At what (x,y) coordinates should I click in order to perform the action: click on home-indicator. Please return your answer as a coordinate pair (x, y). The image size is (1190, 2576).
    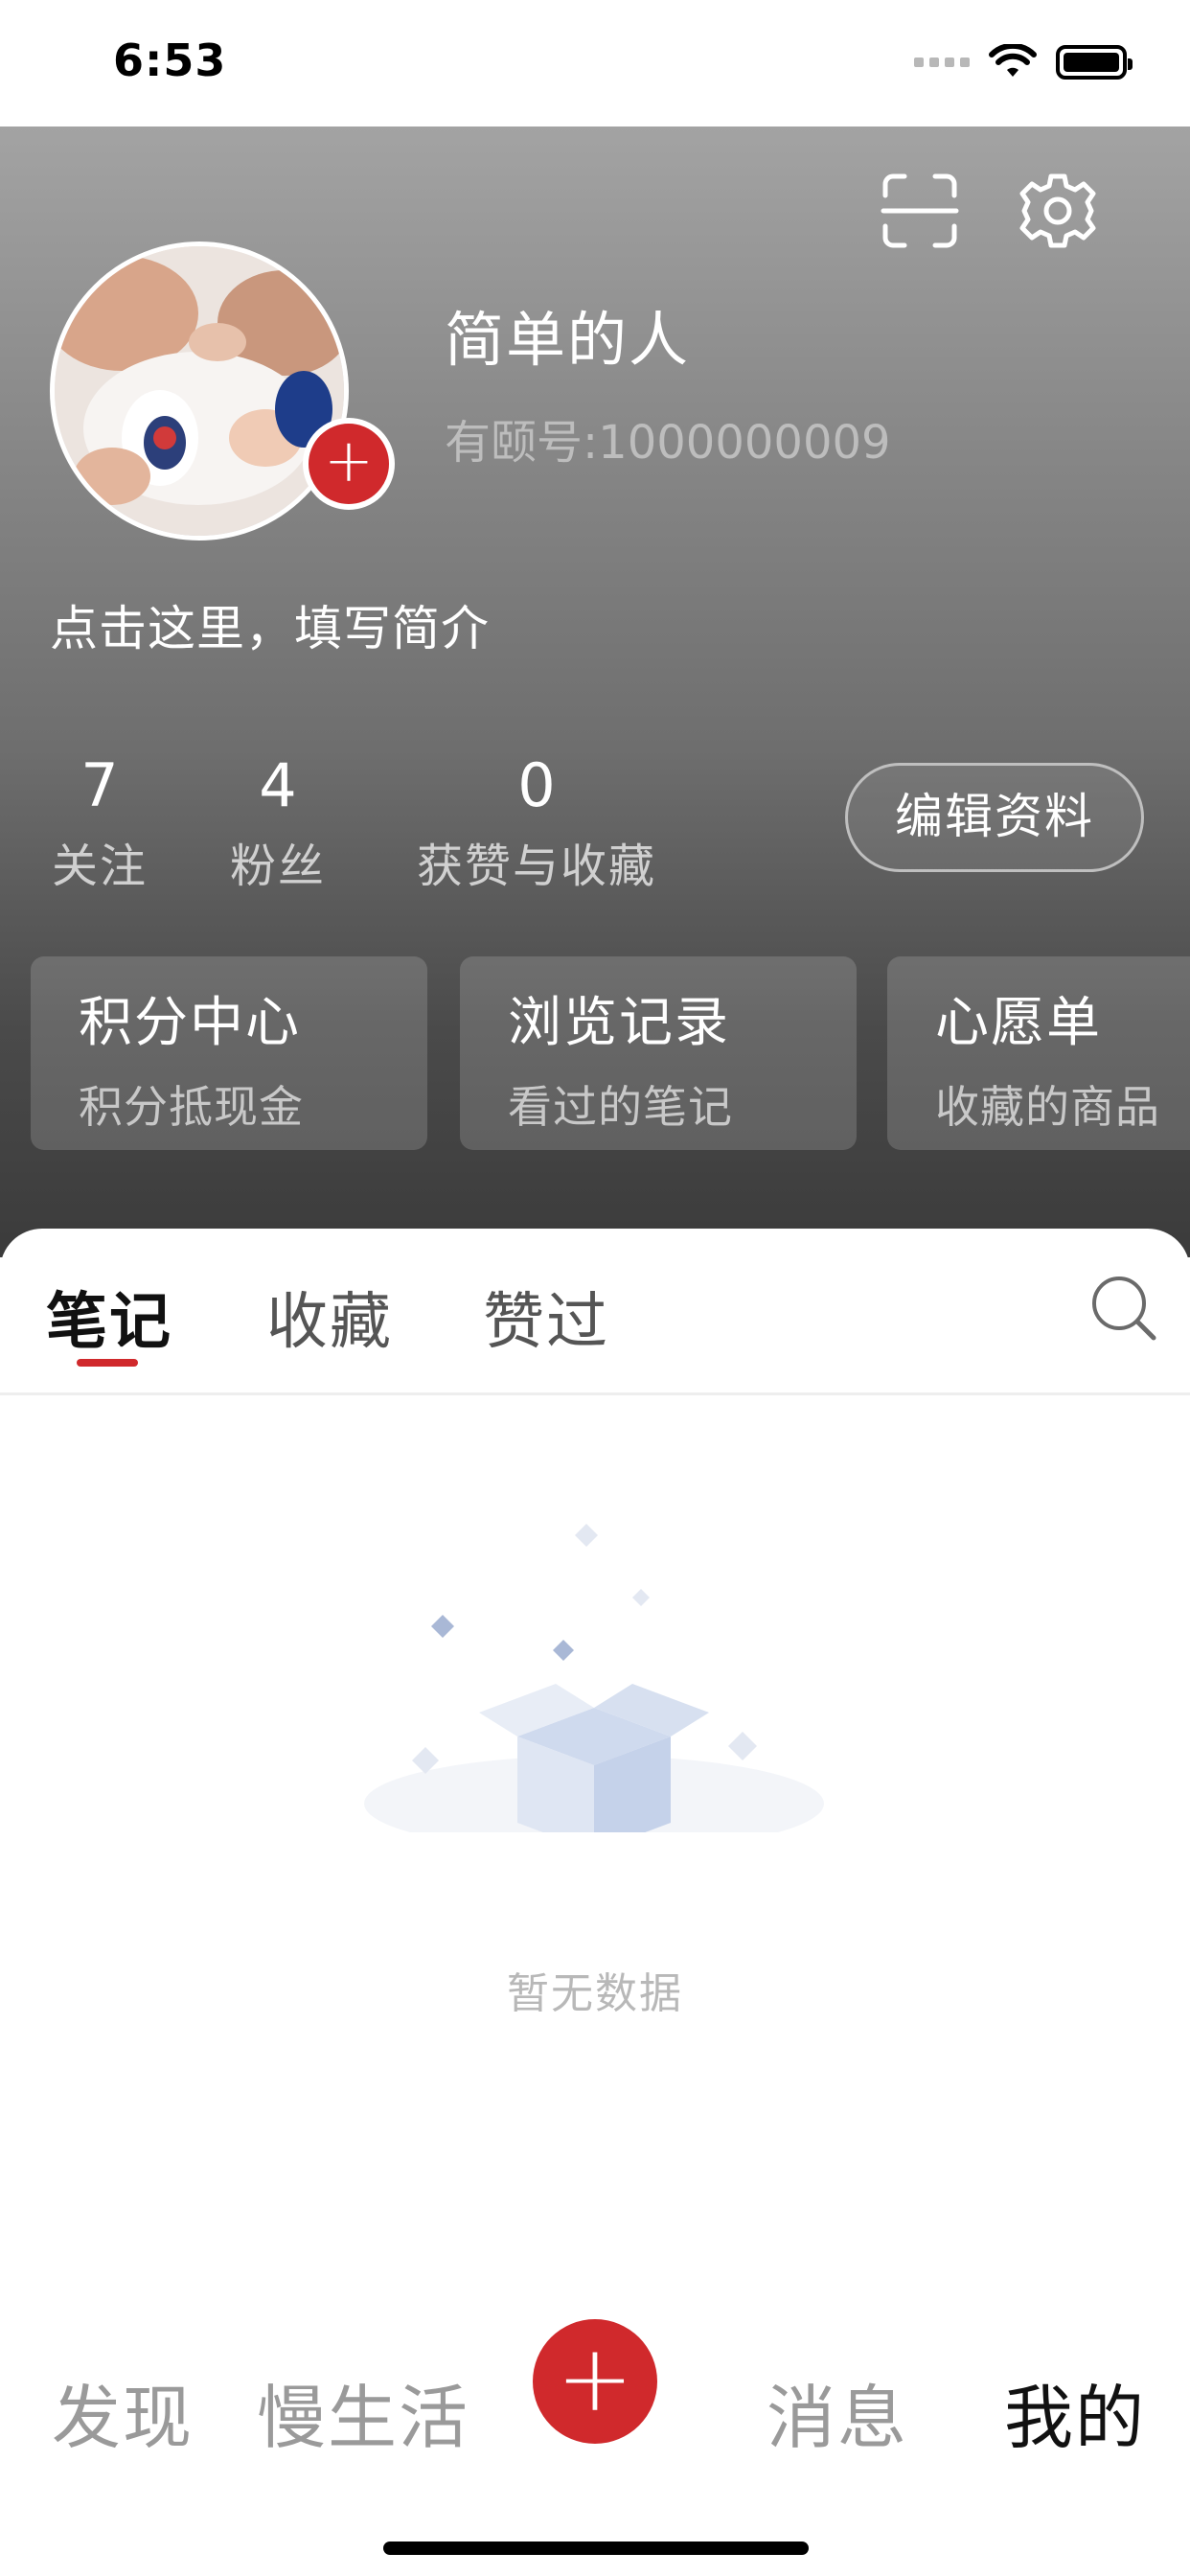
    Looking at the image, I should click on (596, 2548).